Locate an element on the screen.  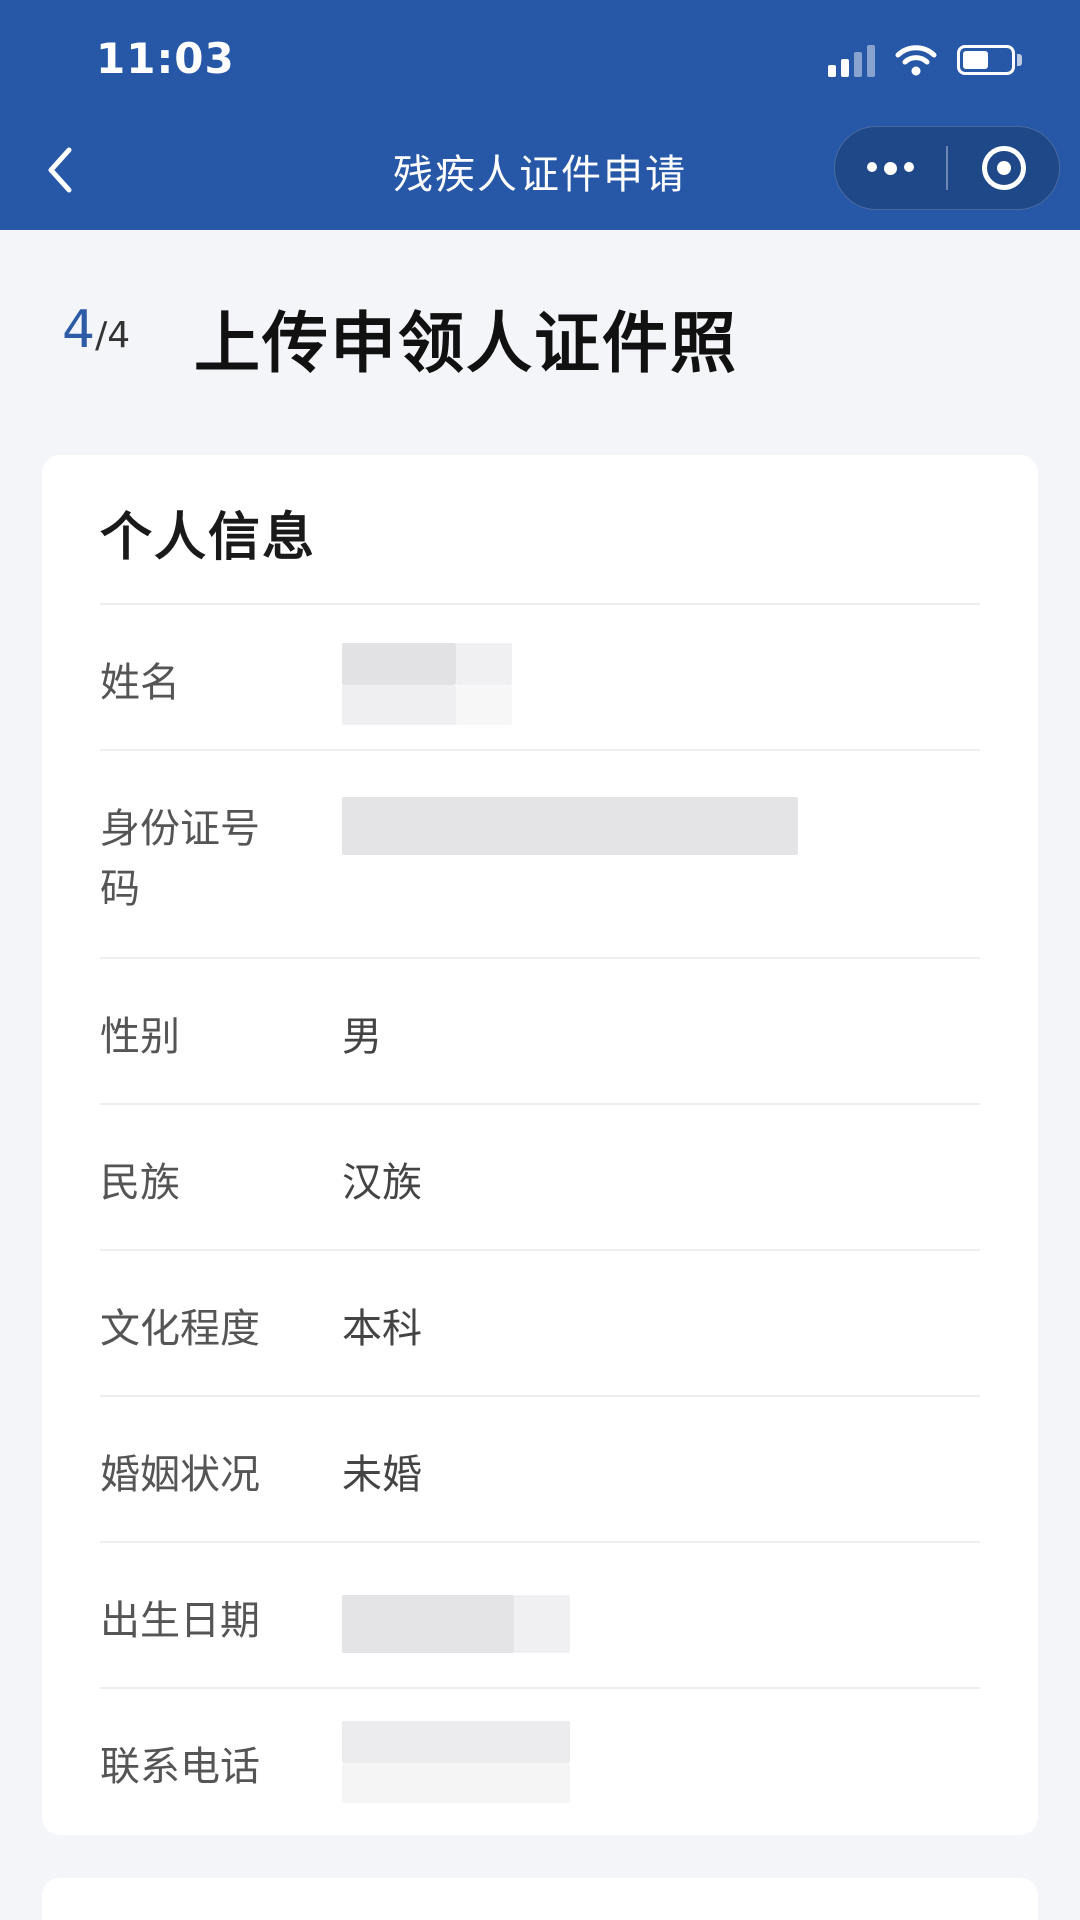
row-label: 联系电话 is located at coordinates (180, 1767).